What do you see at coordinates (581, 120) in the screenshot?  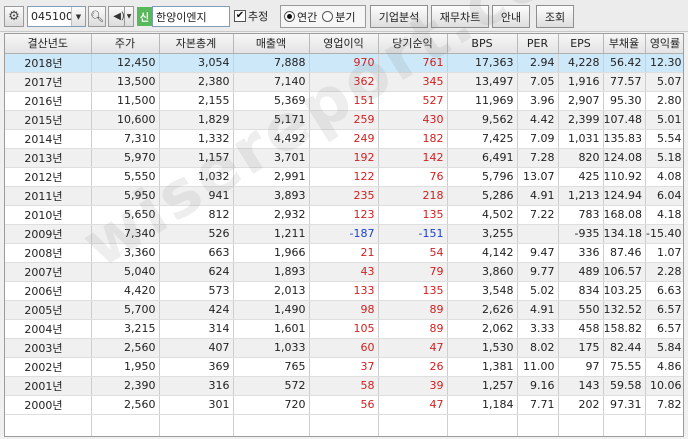 I see `table-cell: 2,399` at bounding box center [581, 120].